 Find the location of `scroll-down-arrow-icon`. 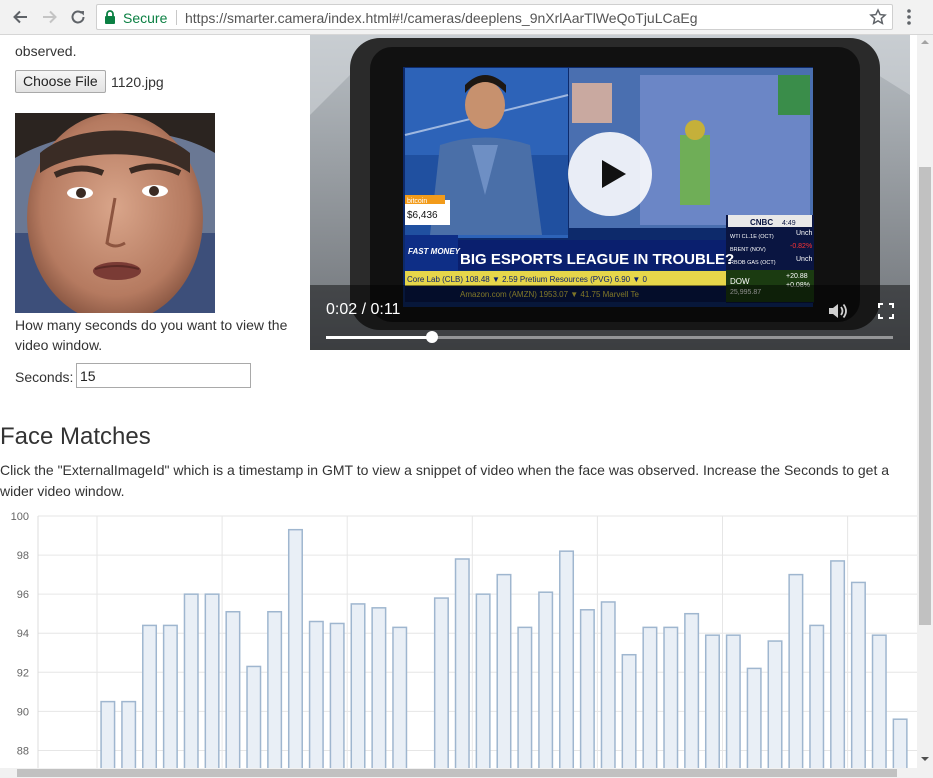

scroll-down-arrow-icon is located at coordinates (925, 759).